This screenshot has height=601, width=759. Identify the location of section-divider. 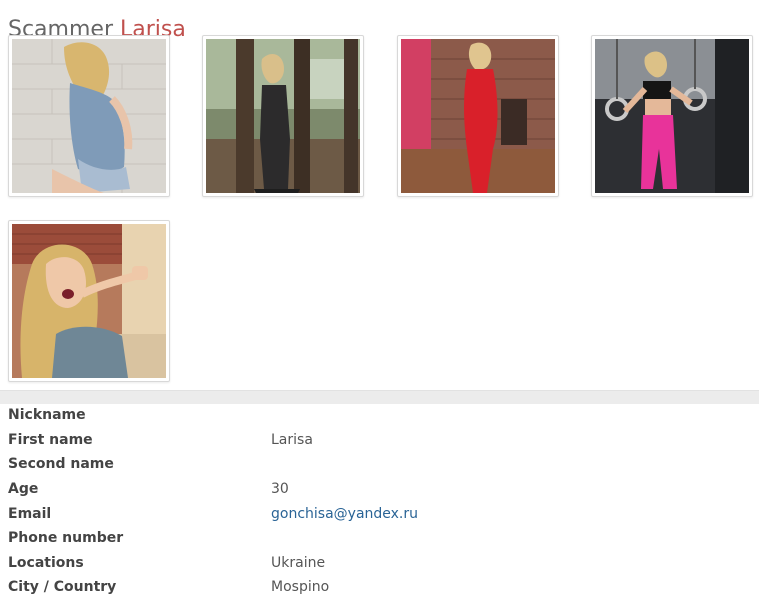
(379, 397).